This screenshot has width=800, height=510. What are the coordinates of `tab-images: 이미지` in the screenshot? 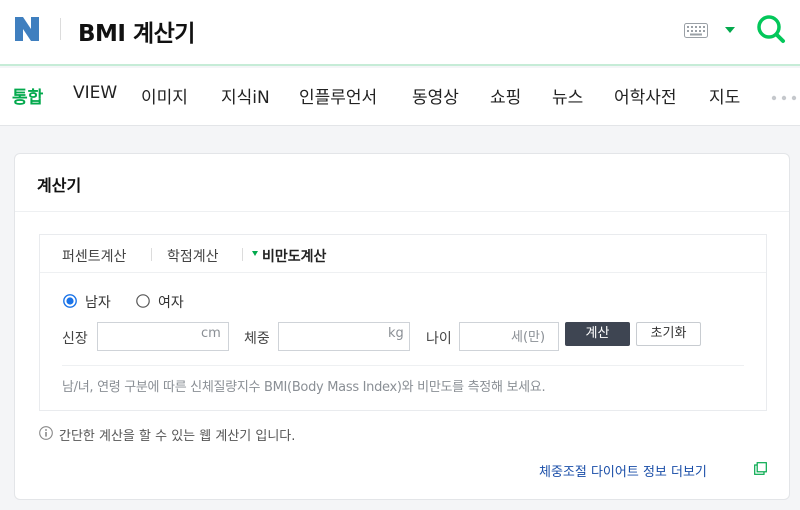 It's located at (164, 95).